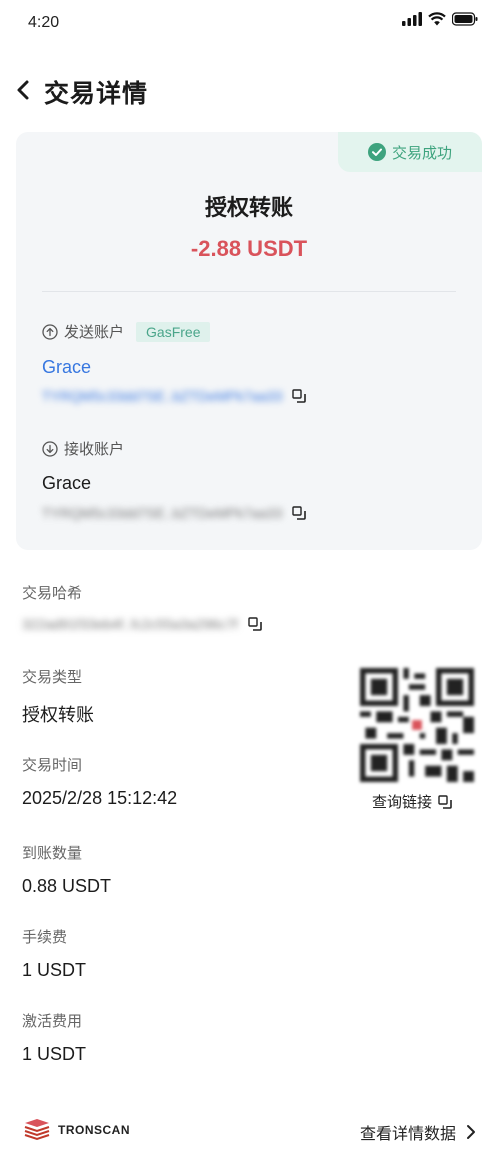 This screenshot has height=1166, width=502. Describe the element at coordinates (402, 802) in the screenshot. I see `query-link-label: 查询链接` at that location.